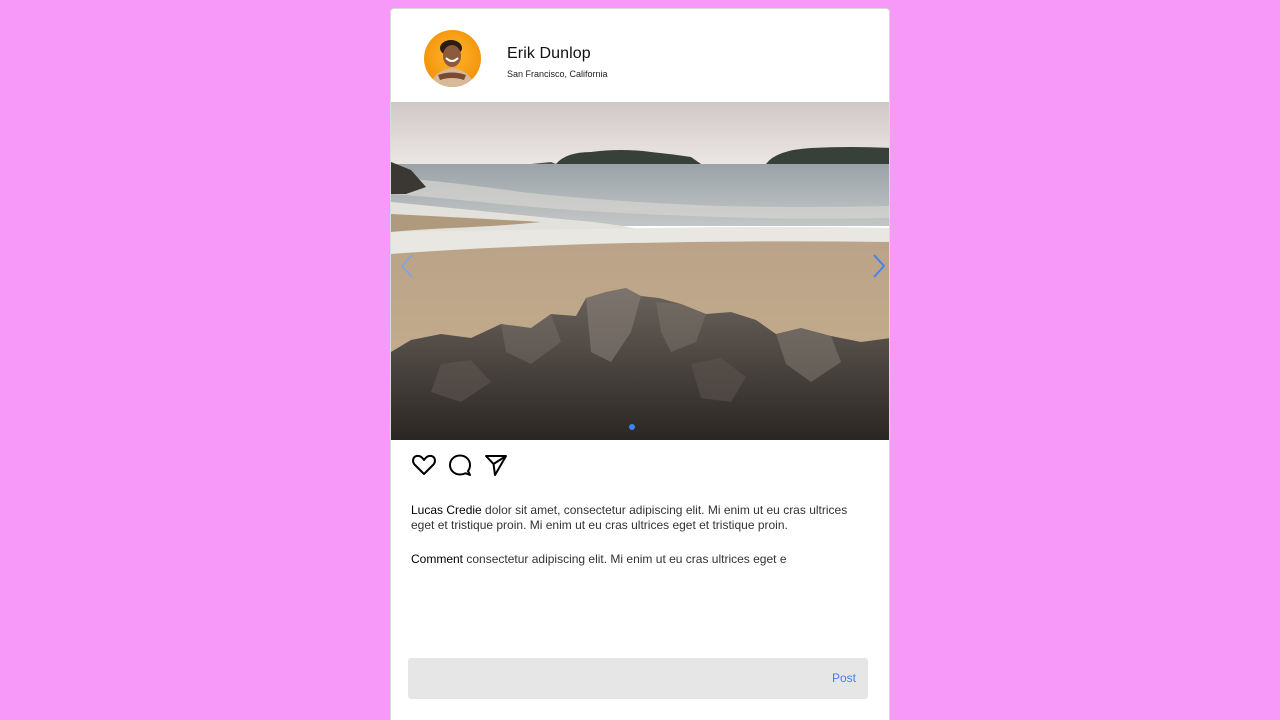 The height and width of the screenshot is (720, 1280). I want to click on comment-button, so click(460, 465).